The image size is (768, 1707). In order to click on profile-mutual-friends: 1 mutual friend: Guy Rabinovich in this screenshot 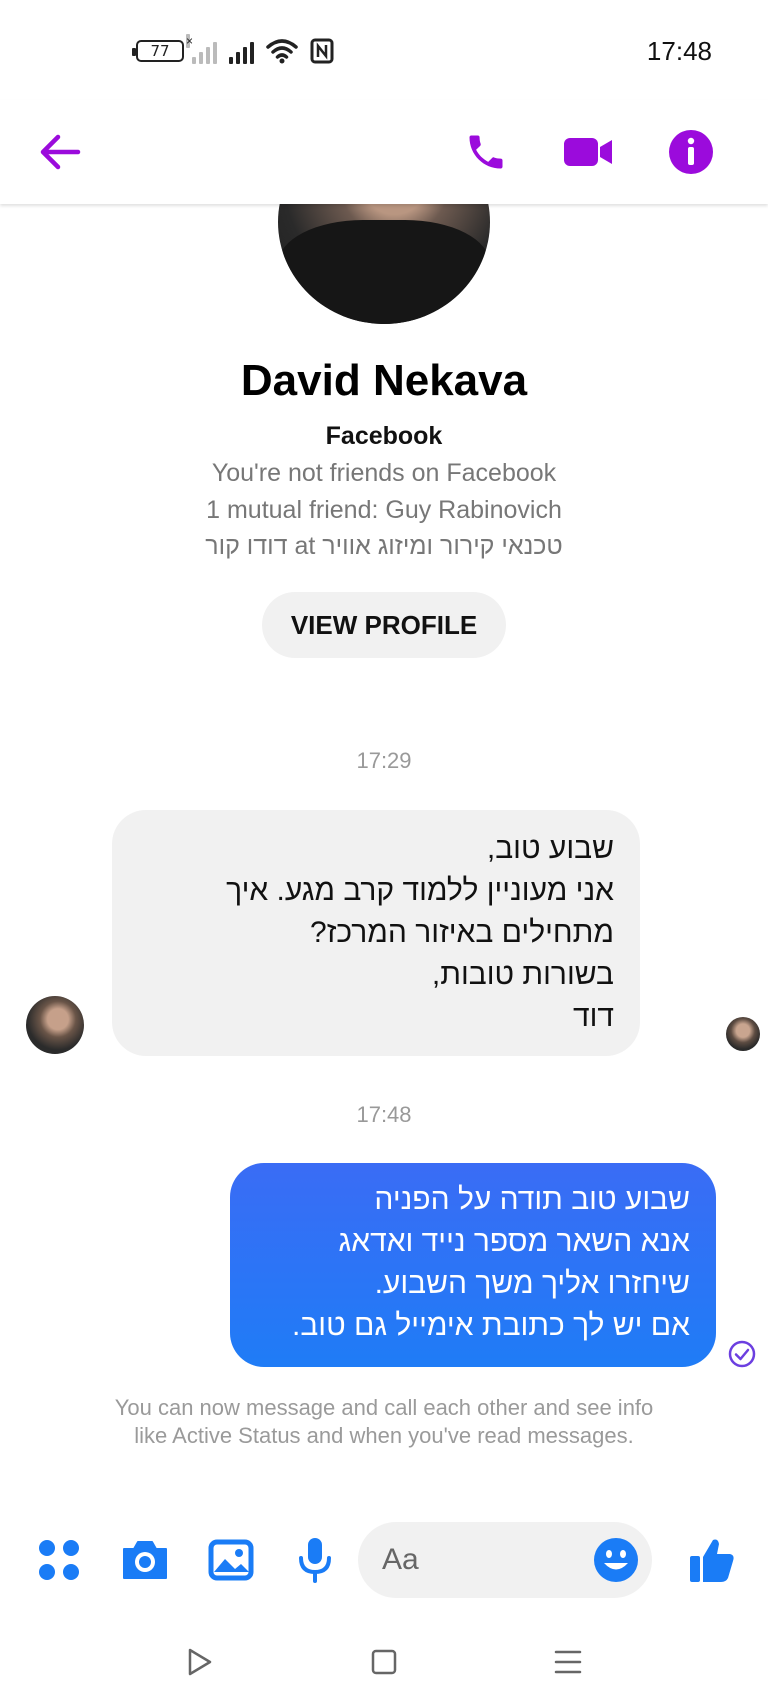, I will do `click(384, 510)`.